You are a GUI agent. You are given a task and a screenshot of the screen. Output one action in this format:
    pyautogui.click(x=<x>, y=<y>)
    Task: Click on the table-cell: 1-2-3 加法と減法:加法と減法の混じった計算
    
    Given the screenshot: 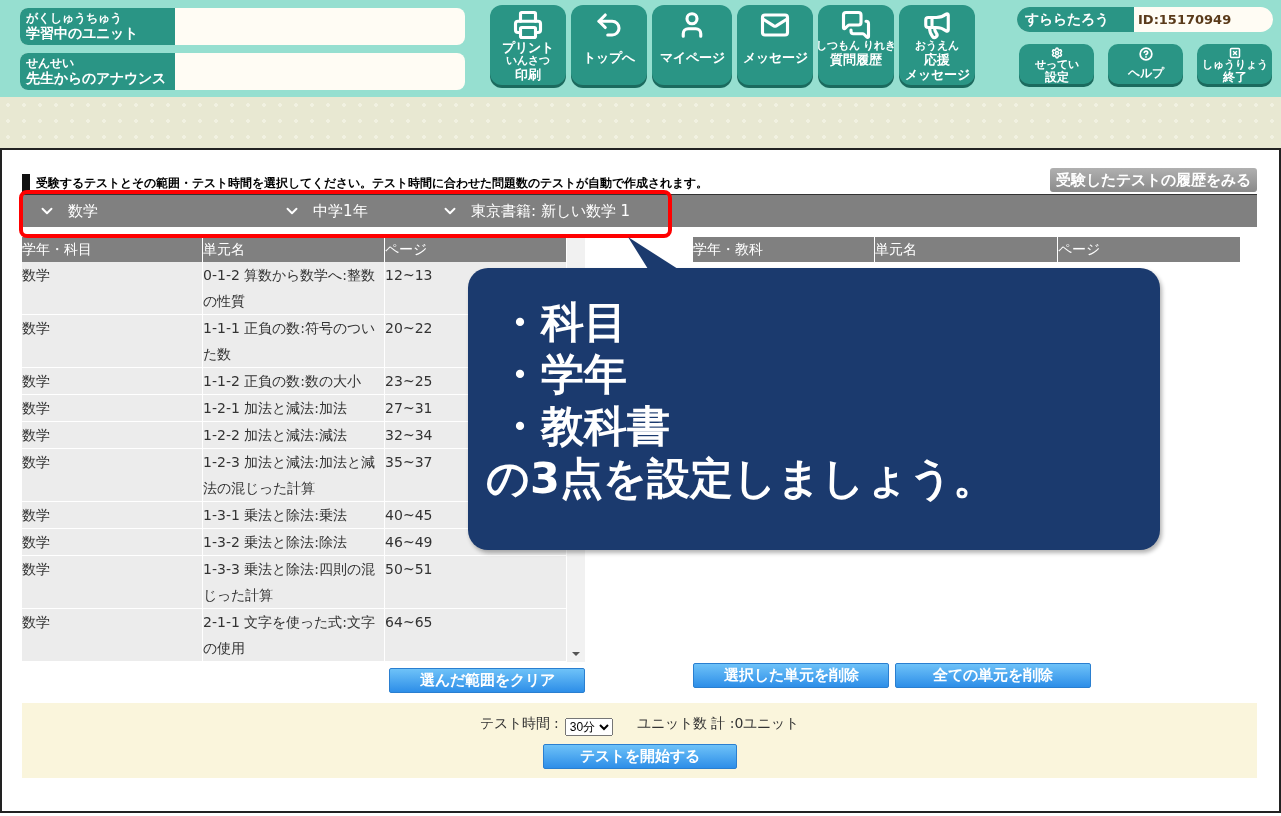 What is the action you would take?
    pyautogui.click(x=293, y=475)
    